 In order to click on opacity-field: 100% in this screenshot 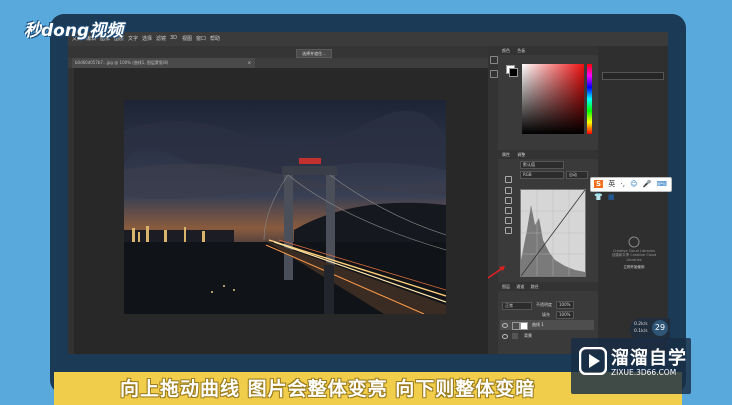, I will do `click(565, 305)`.